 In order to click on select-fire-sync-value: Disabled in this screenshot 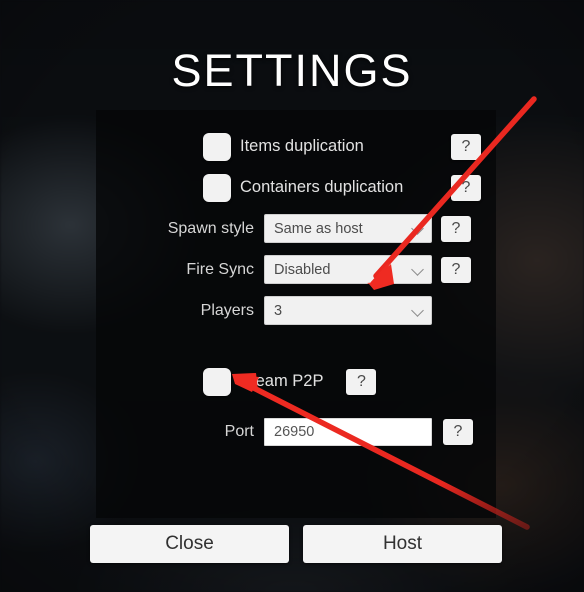, I will do `click(302, 269)`.